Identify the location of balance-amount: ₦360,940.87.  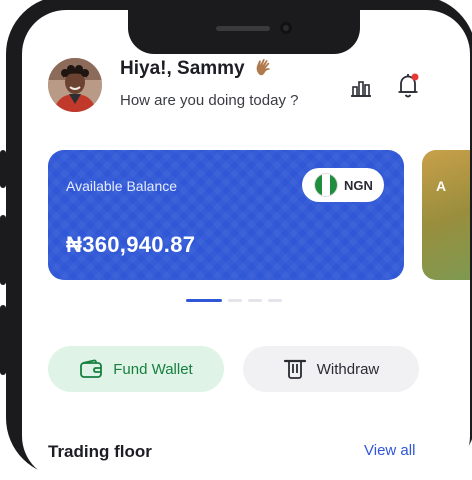
(131, 244).